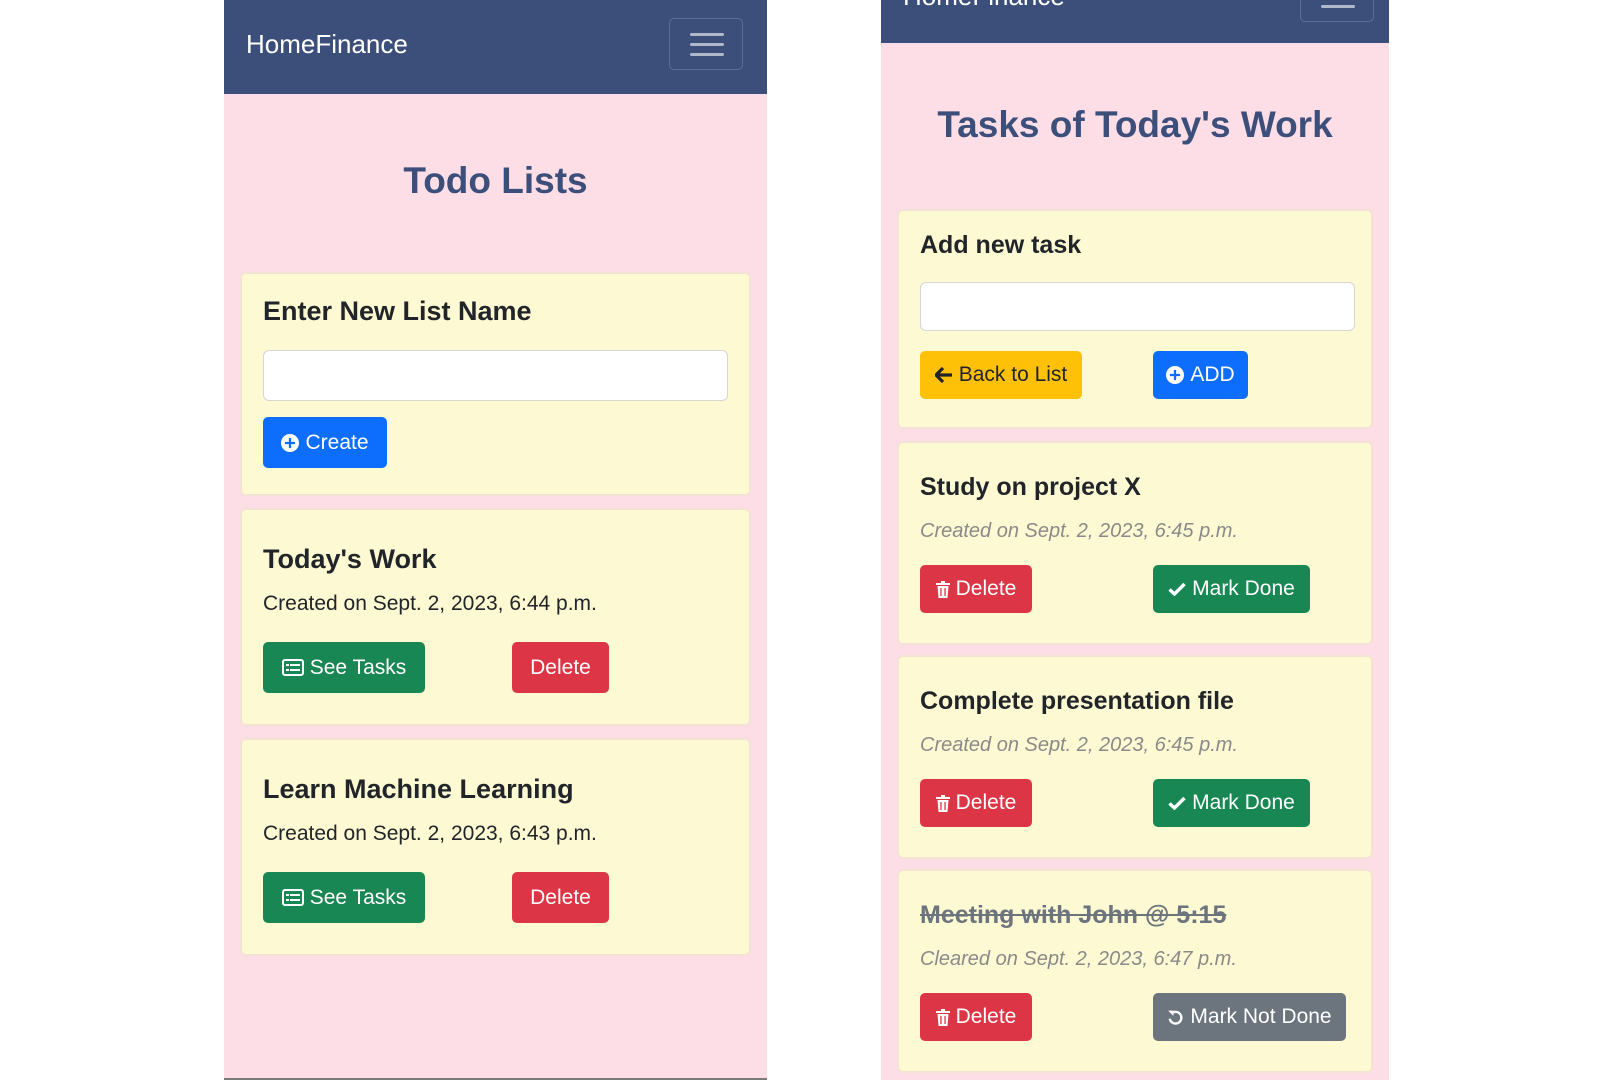 The width and height of the screenshot is (1621, 1080). What do you see at coordinates (1013, 374) in the screenshot?
I see `back-to-list-label: Back to List` at bounding box center [1013, 374].